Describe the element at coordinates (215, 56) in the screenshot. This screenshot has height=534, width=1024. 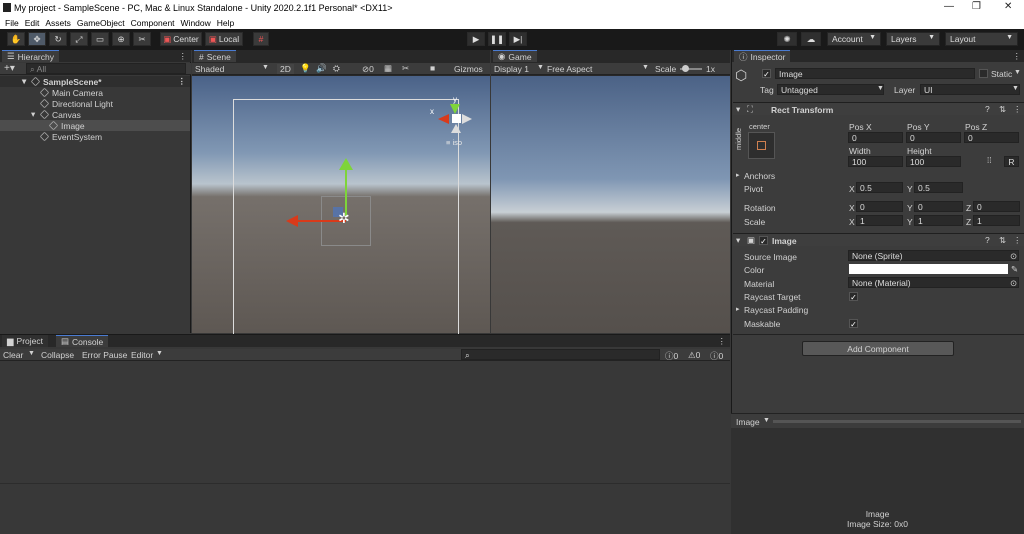
I see `tab-scene: # Scene` at that location.